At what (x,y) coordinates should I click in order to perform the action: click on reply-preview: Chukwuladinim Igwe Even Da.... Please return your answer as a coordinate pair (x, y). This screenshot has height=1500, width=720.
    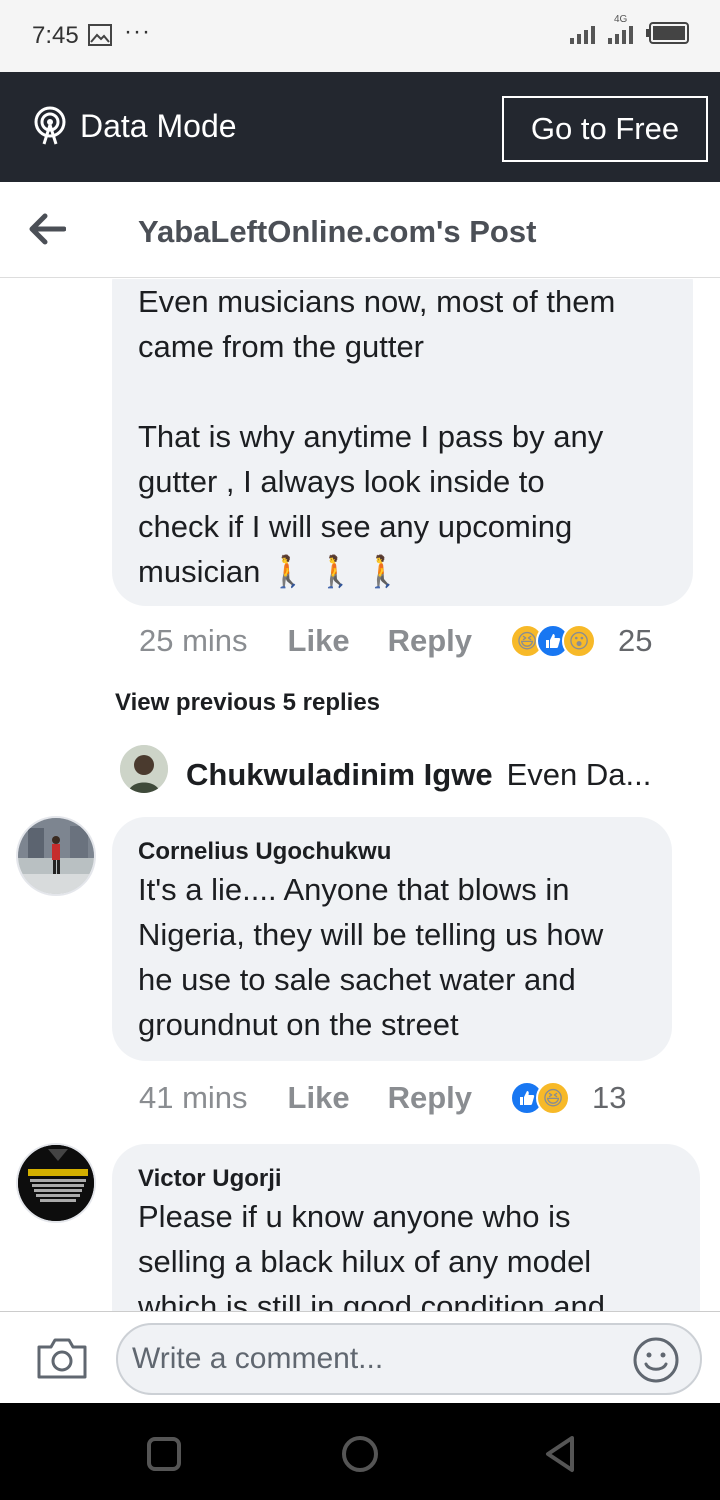
    Looking at the image, I should click on (418, 775).